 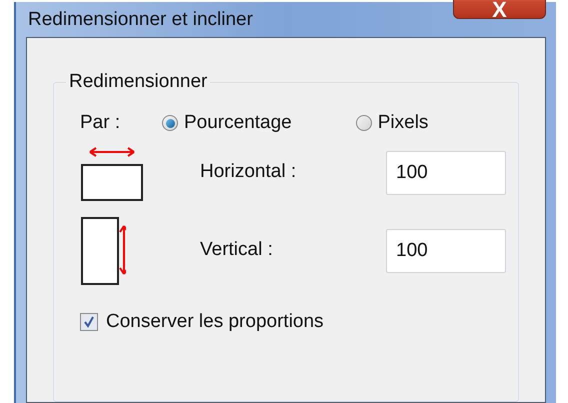 What do you see at coordinates (392, 123) in the screenshot?
I see `unit-radio: Pixels` at bounding box center [392, 123].